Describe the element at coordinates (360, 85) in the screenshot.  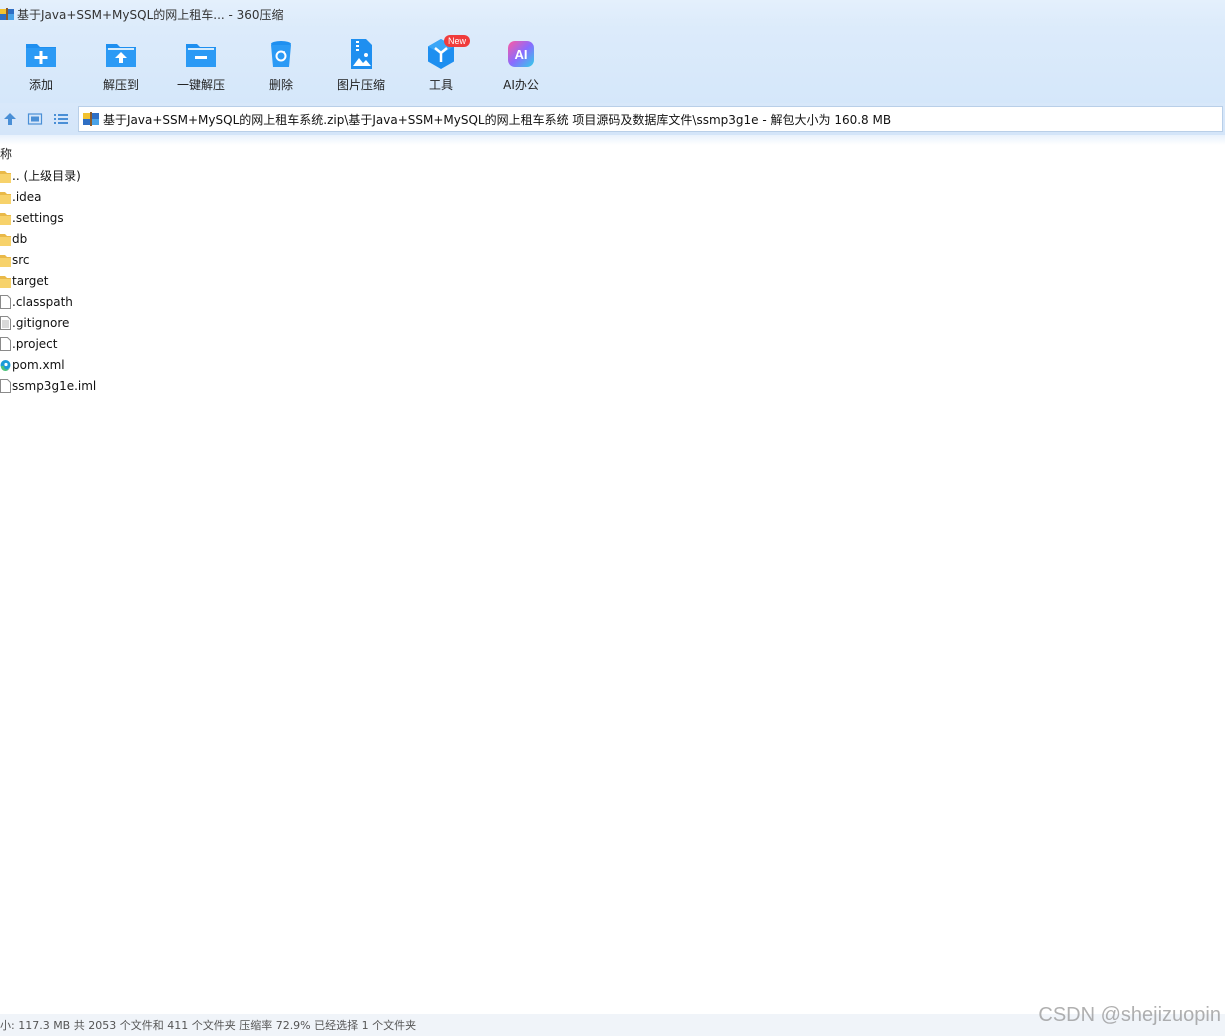
I see `image-compress-label: 图片压缩` at that location.